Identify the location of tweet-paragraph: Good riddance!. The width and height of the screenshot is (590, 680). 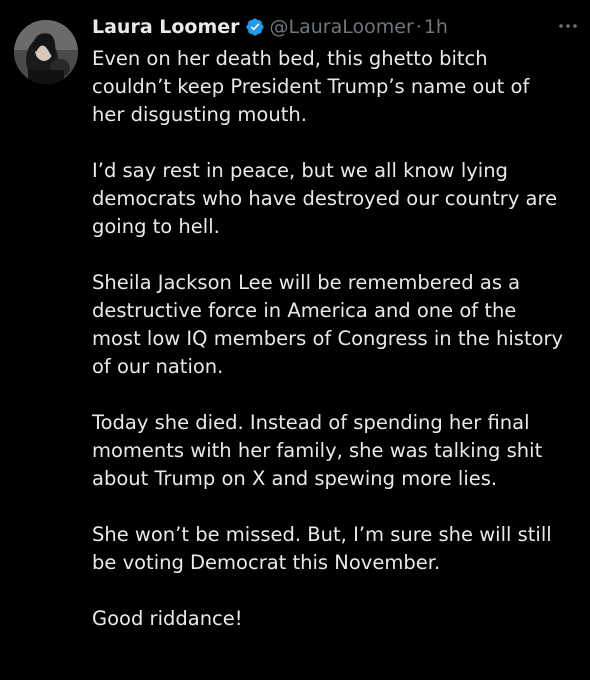
(167, 618).